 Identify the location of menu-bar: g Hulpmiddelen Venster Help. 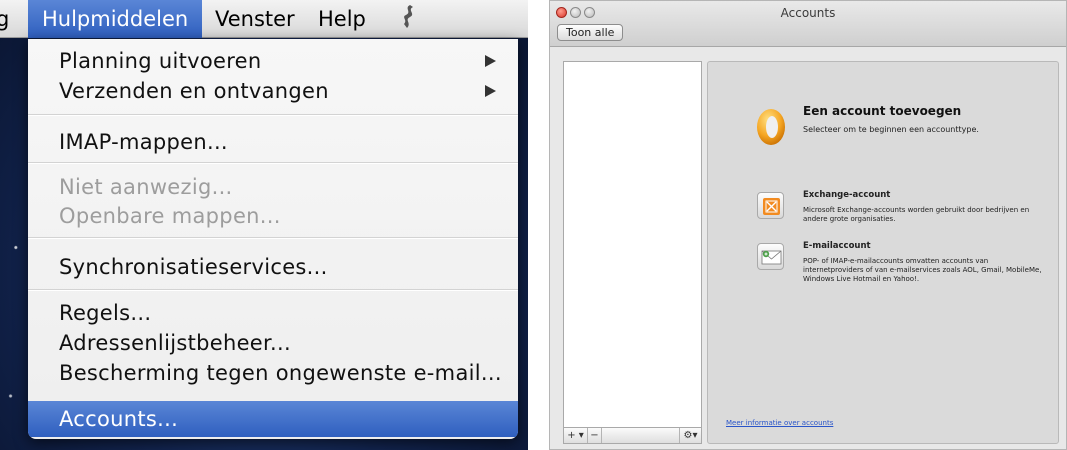
(264, 19).